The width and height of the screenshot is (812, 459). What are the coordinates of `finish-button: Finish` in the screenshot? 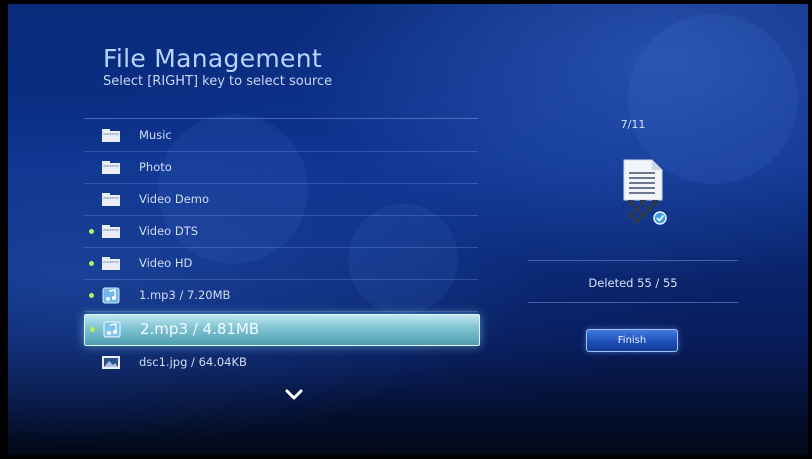 It's located at (632, 340).